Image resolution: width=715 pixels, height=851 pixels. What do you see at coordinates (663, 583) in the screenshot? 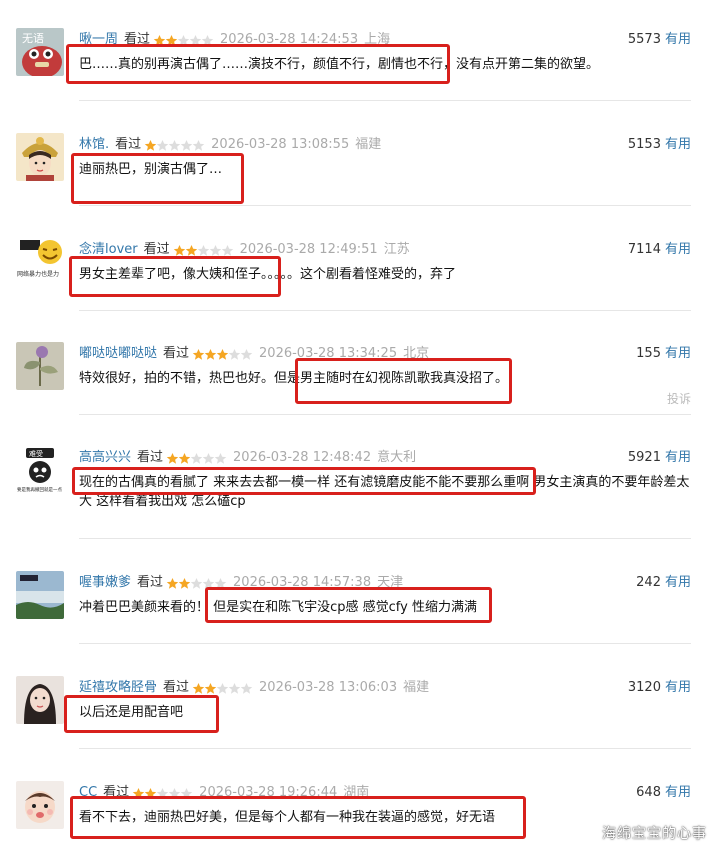
I see `vote-area: 242 有用` at bounding box center [663, 583].